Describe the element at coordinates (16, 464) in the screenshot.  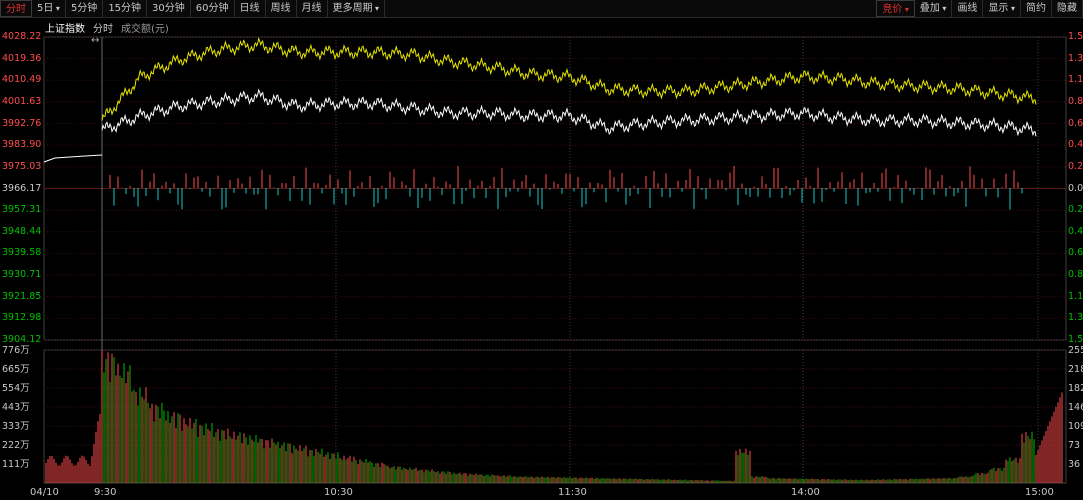
I see `volume-tick-left: 111万` at that location.